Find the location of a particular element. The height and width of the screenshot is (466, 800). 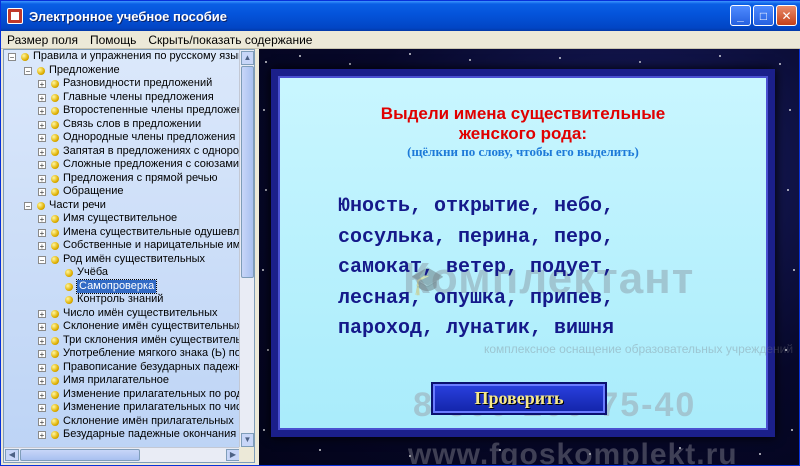

menu-toggle-contents: Скрыть/показать содержание is located at coordinates (230, 40).